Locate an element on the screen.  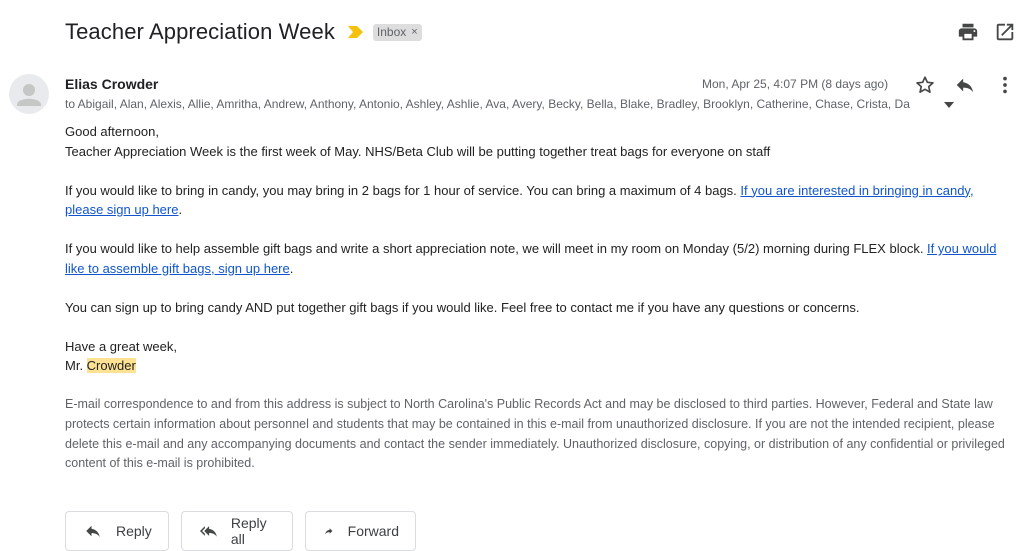
signature-prefix: Mr. is located at coordinates (76, 365).